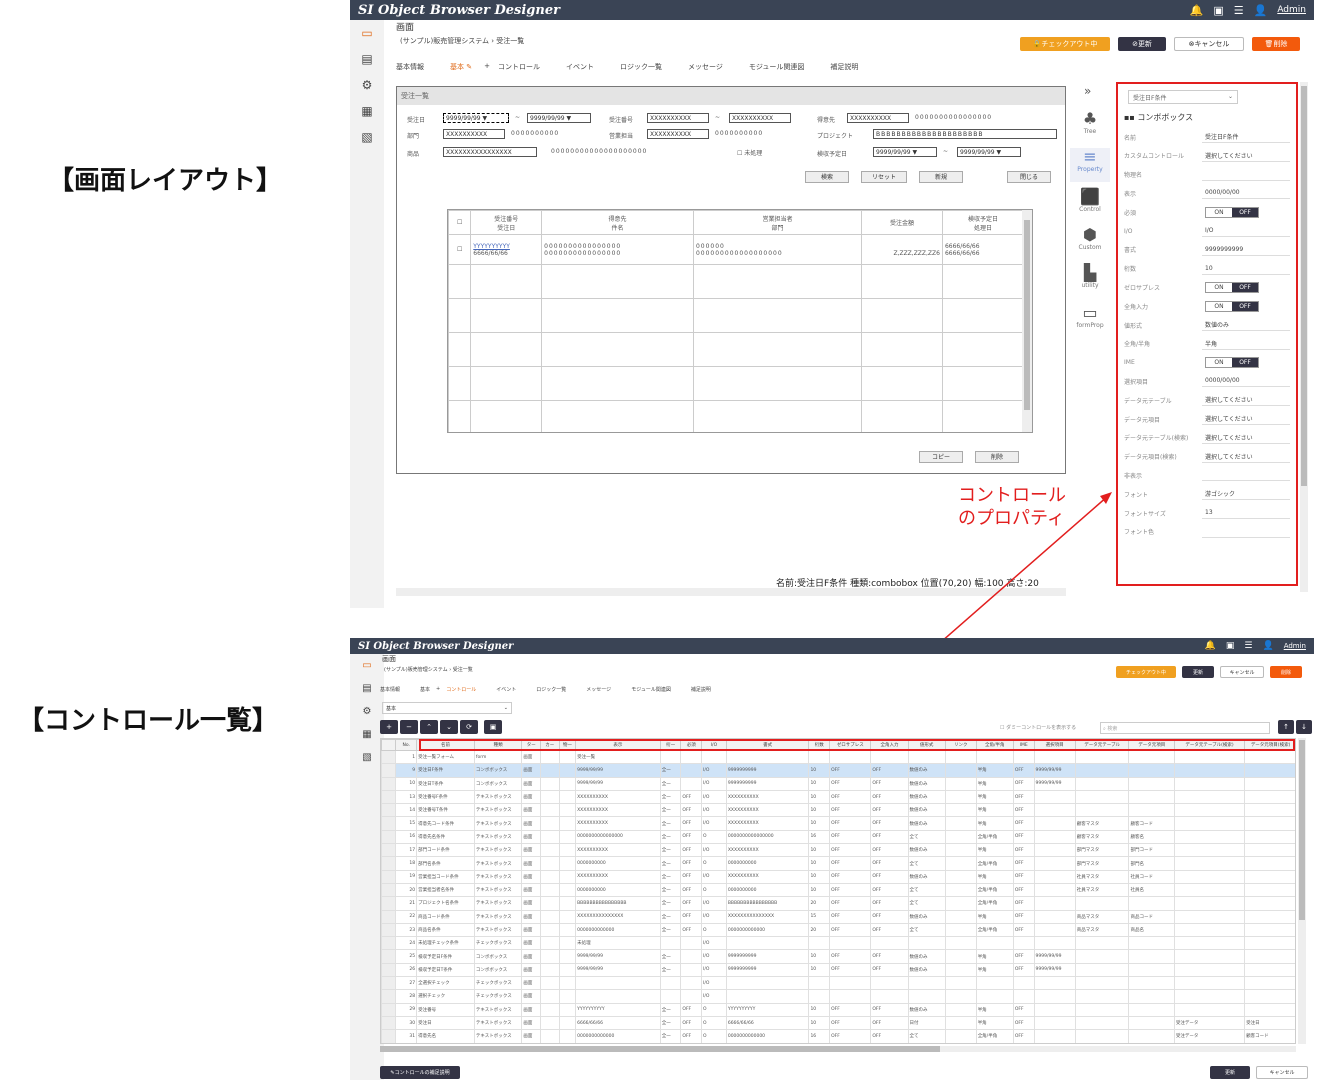  Describe the element at coordinates (1151, 916) in the screenshot. I see `table-cell: 商品コード` at that location.